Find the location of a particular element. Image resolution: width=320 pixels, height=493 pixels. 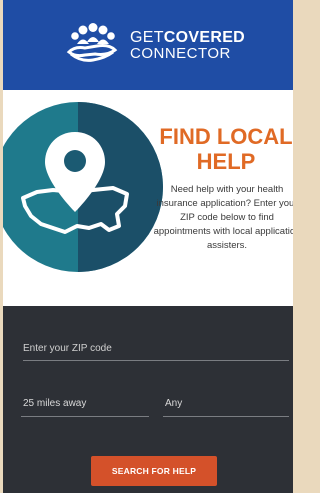

zip-input is located at coordinates (156, 348).